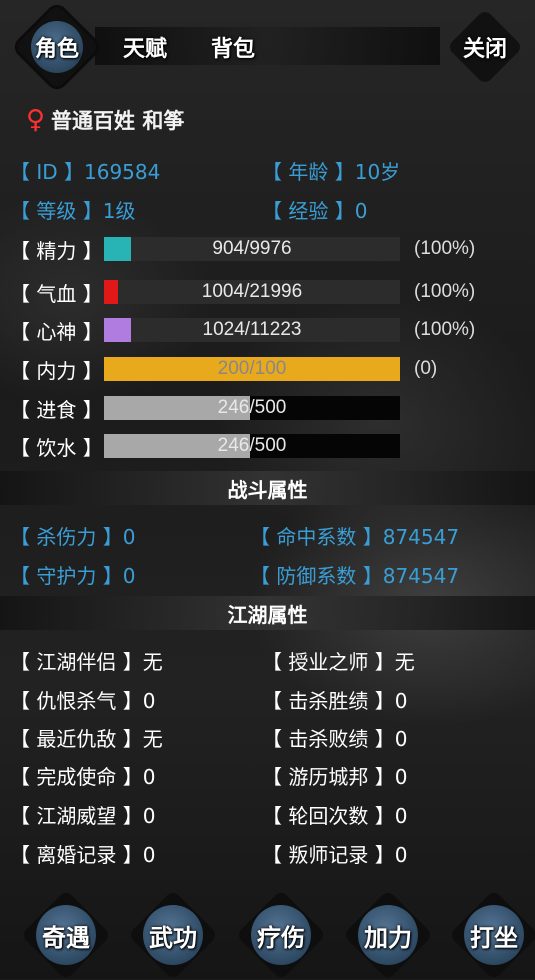  What do you see at coordinates (335, 855) in the screenshot?
I see `jianghu-attr: 【 叛师记录 】0` at bounding box center [335, 855].